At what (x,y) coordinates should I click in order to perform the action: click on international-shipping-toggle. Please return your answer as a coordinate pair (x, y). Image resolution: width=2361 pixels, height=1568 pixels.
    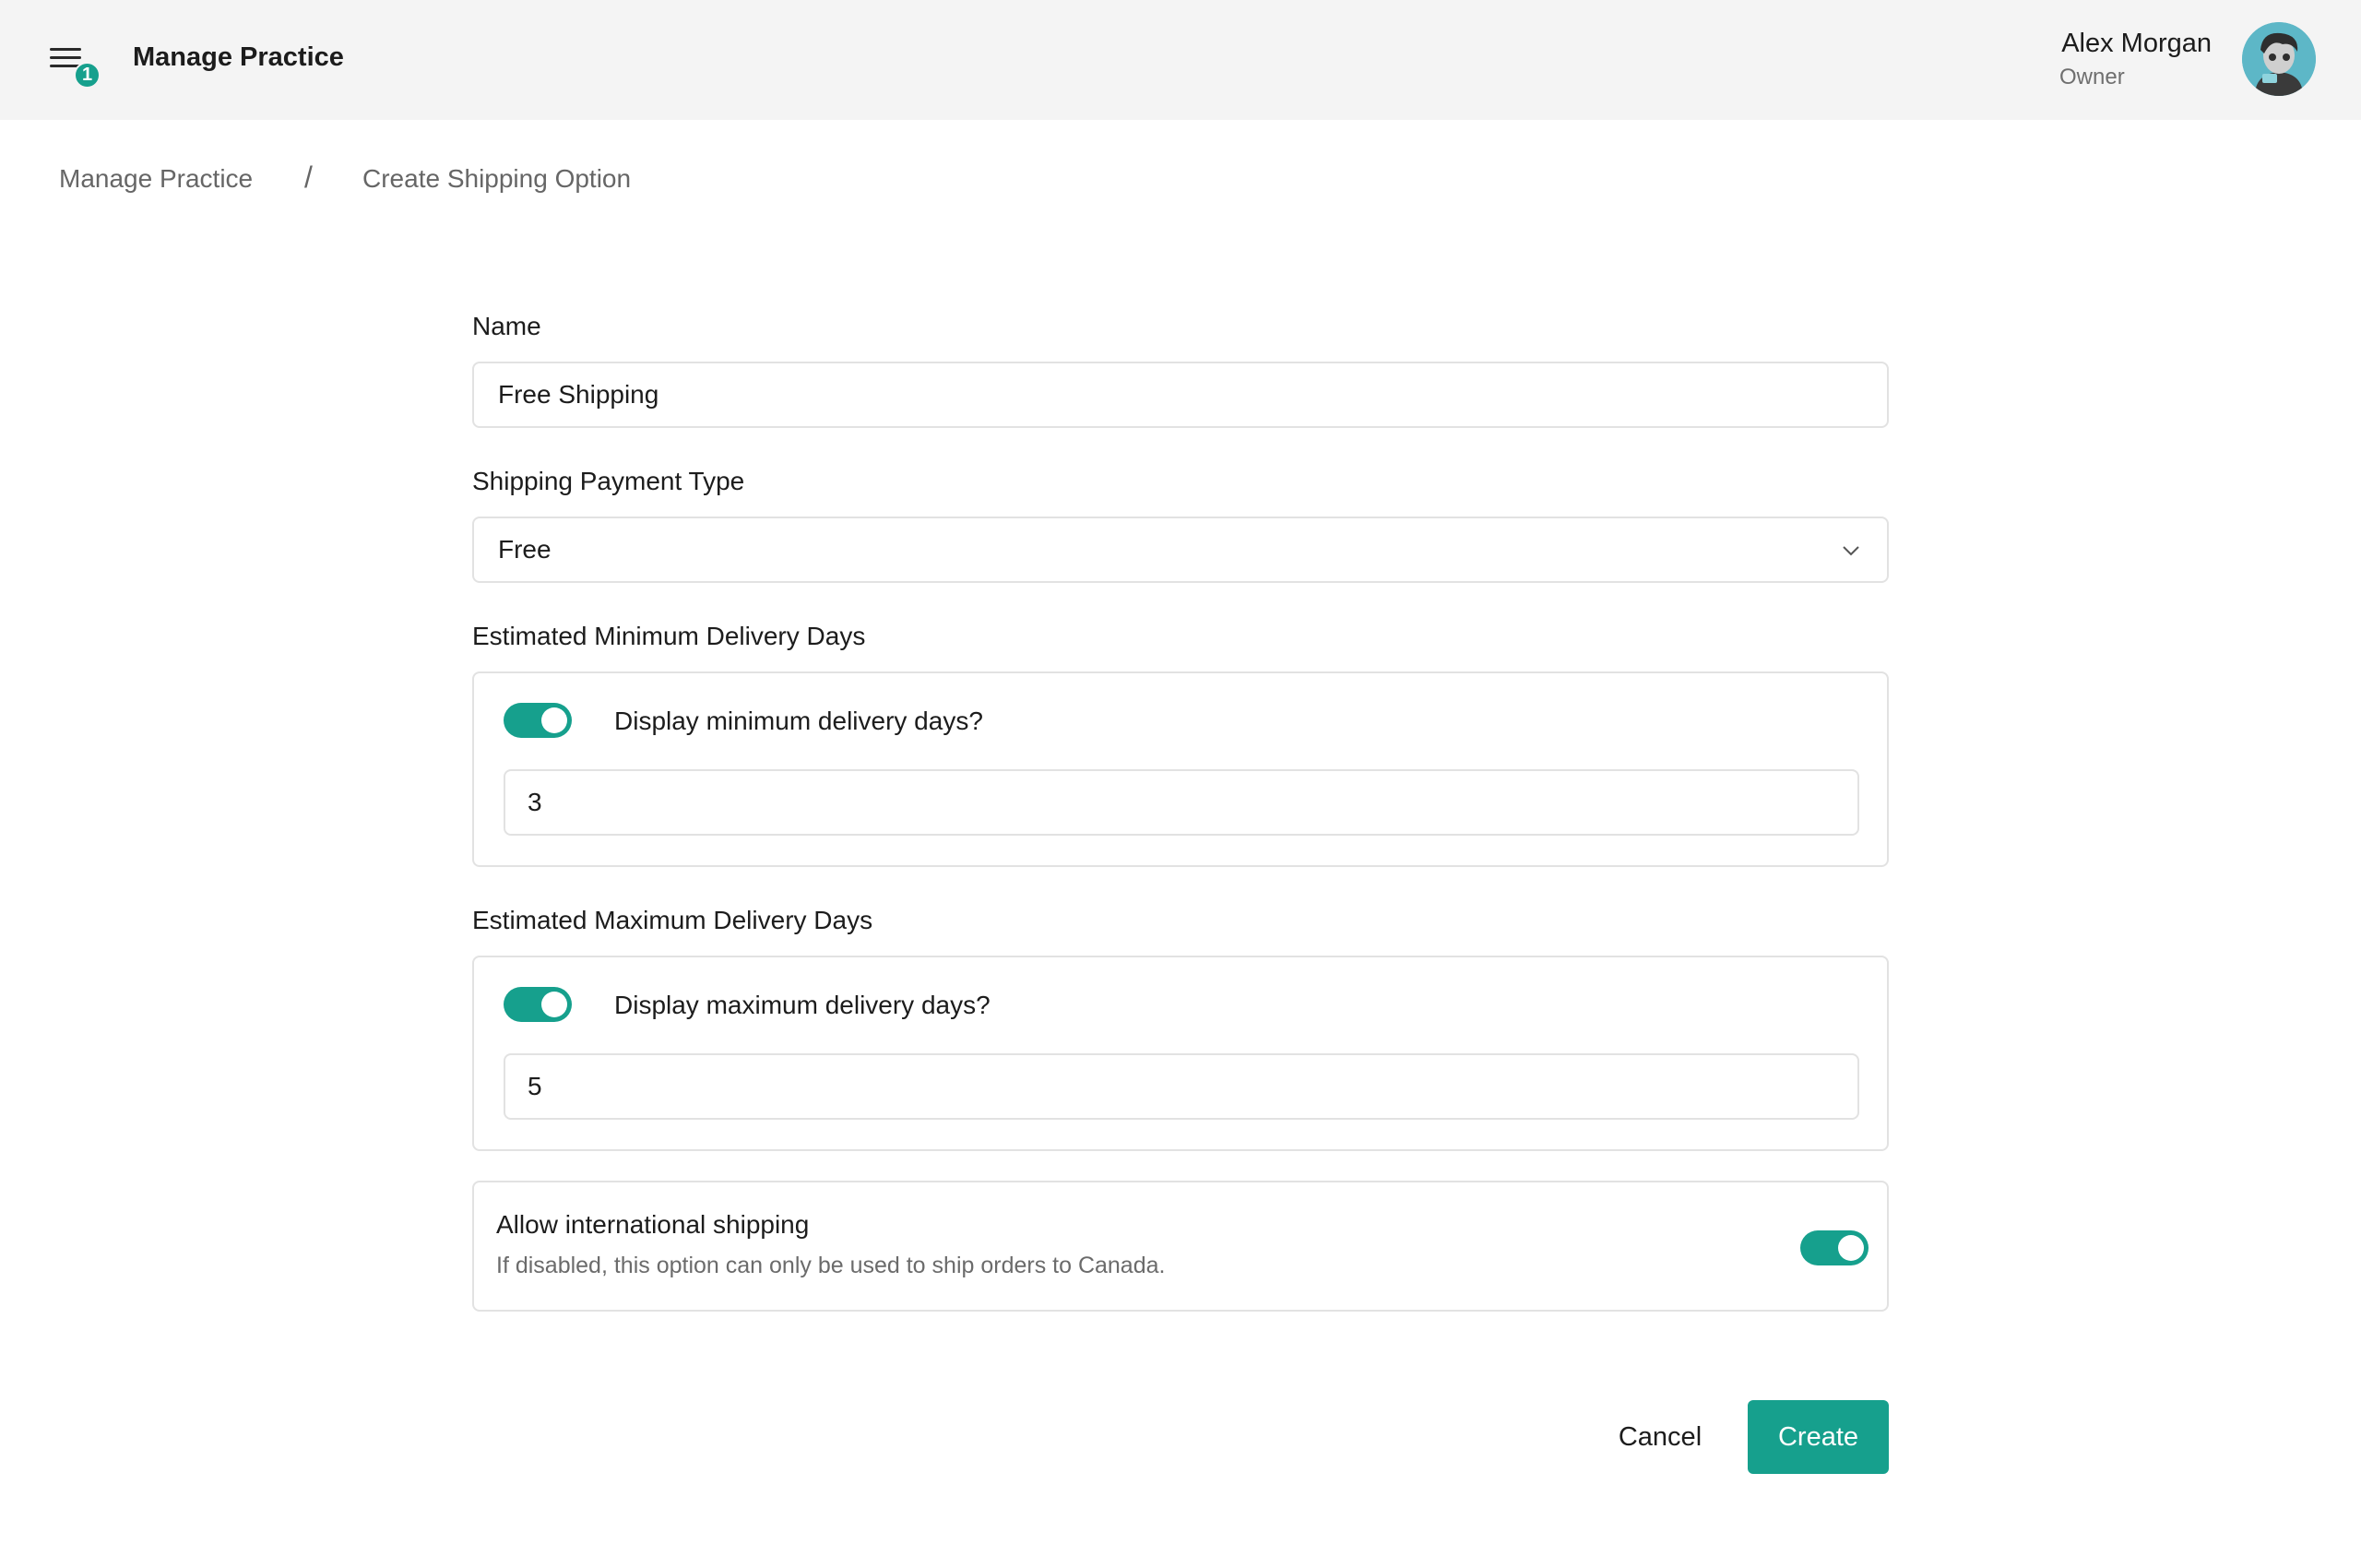
    Looking at the image, I should click on (1834, 1247).